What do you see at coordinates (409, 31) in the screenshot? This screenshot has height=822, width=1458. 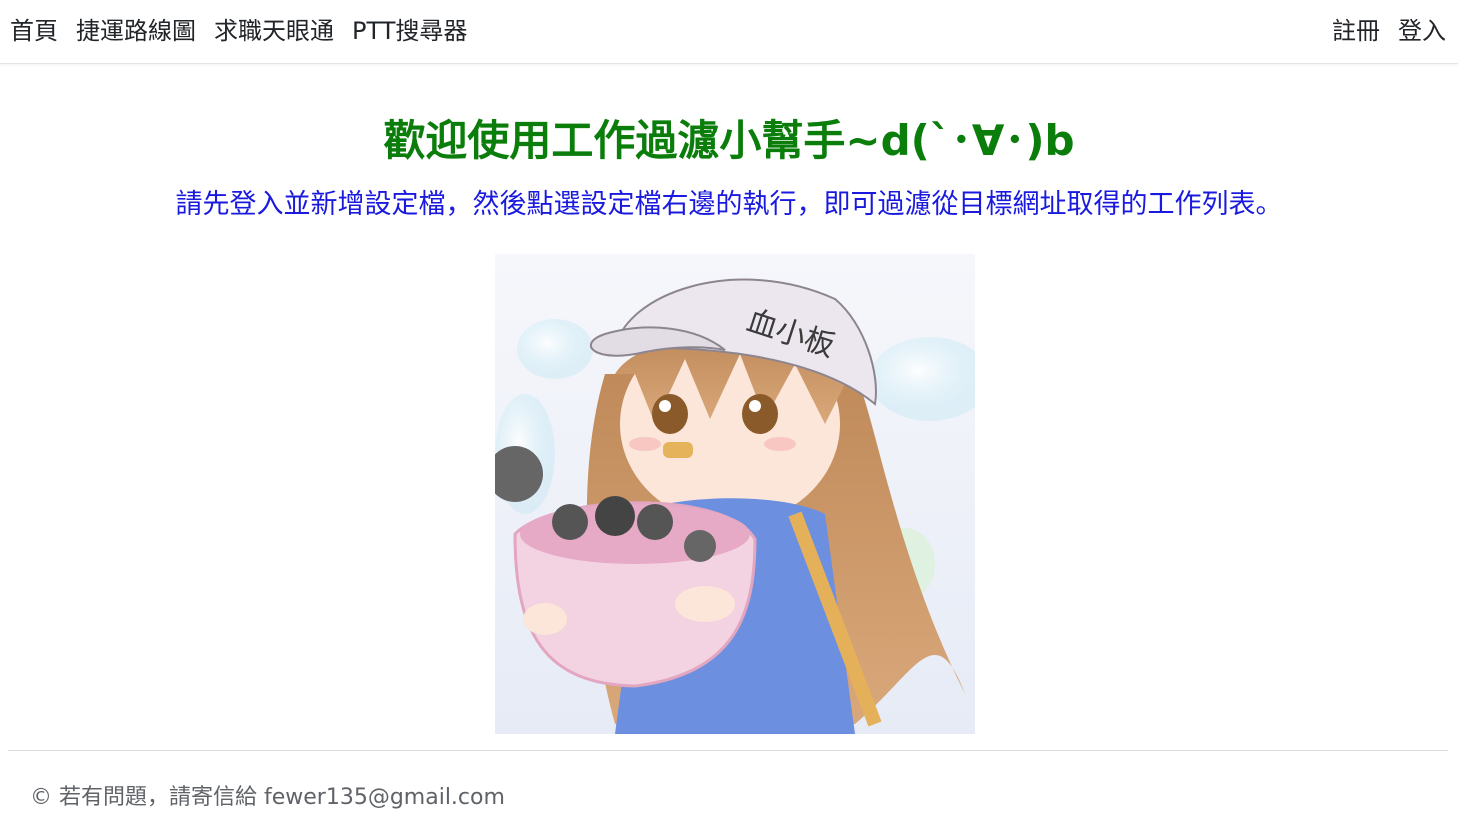 I see `nav-link-ptt-search: PTT搜尋器` at bounding box center [409, 31].